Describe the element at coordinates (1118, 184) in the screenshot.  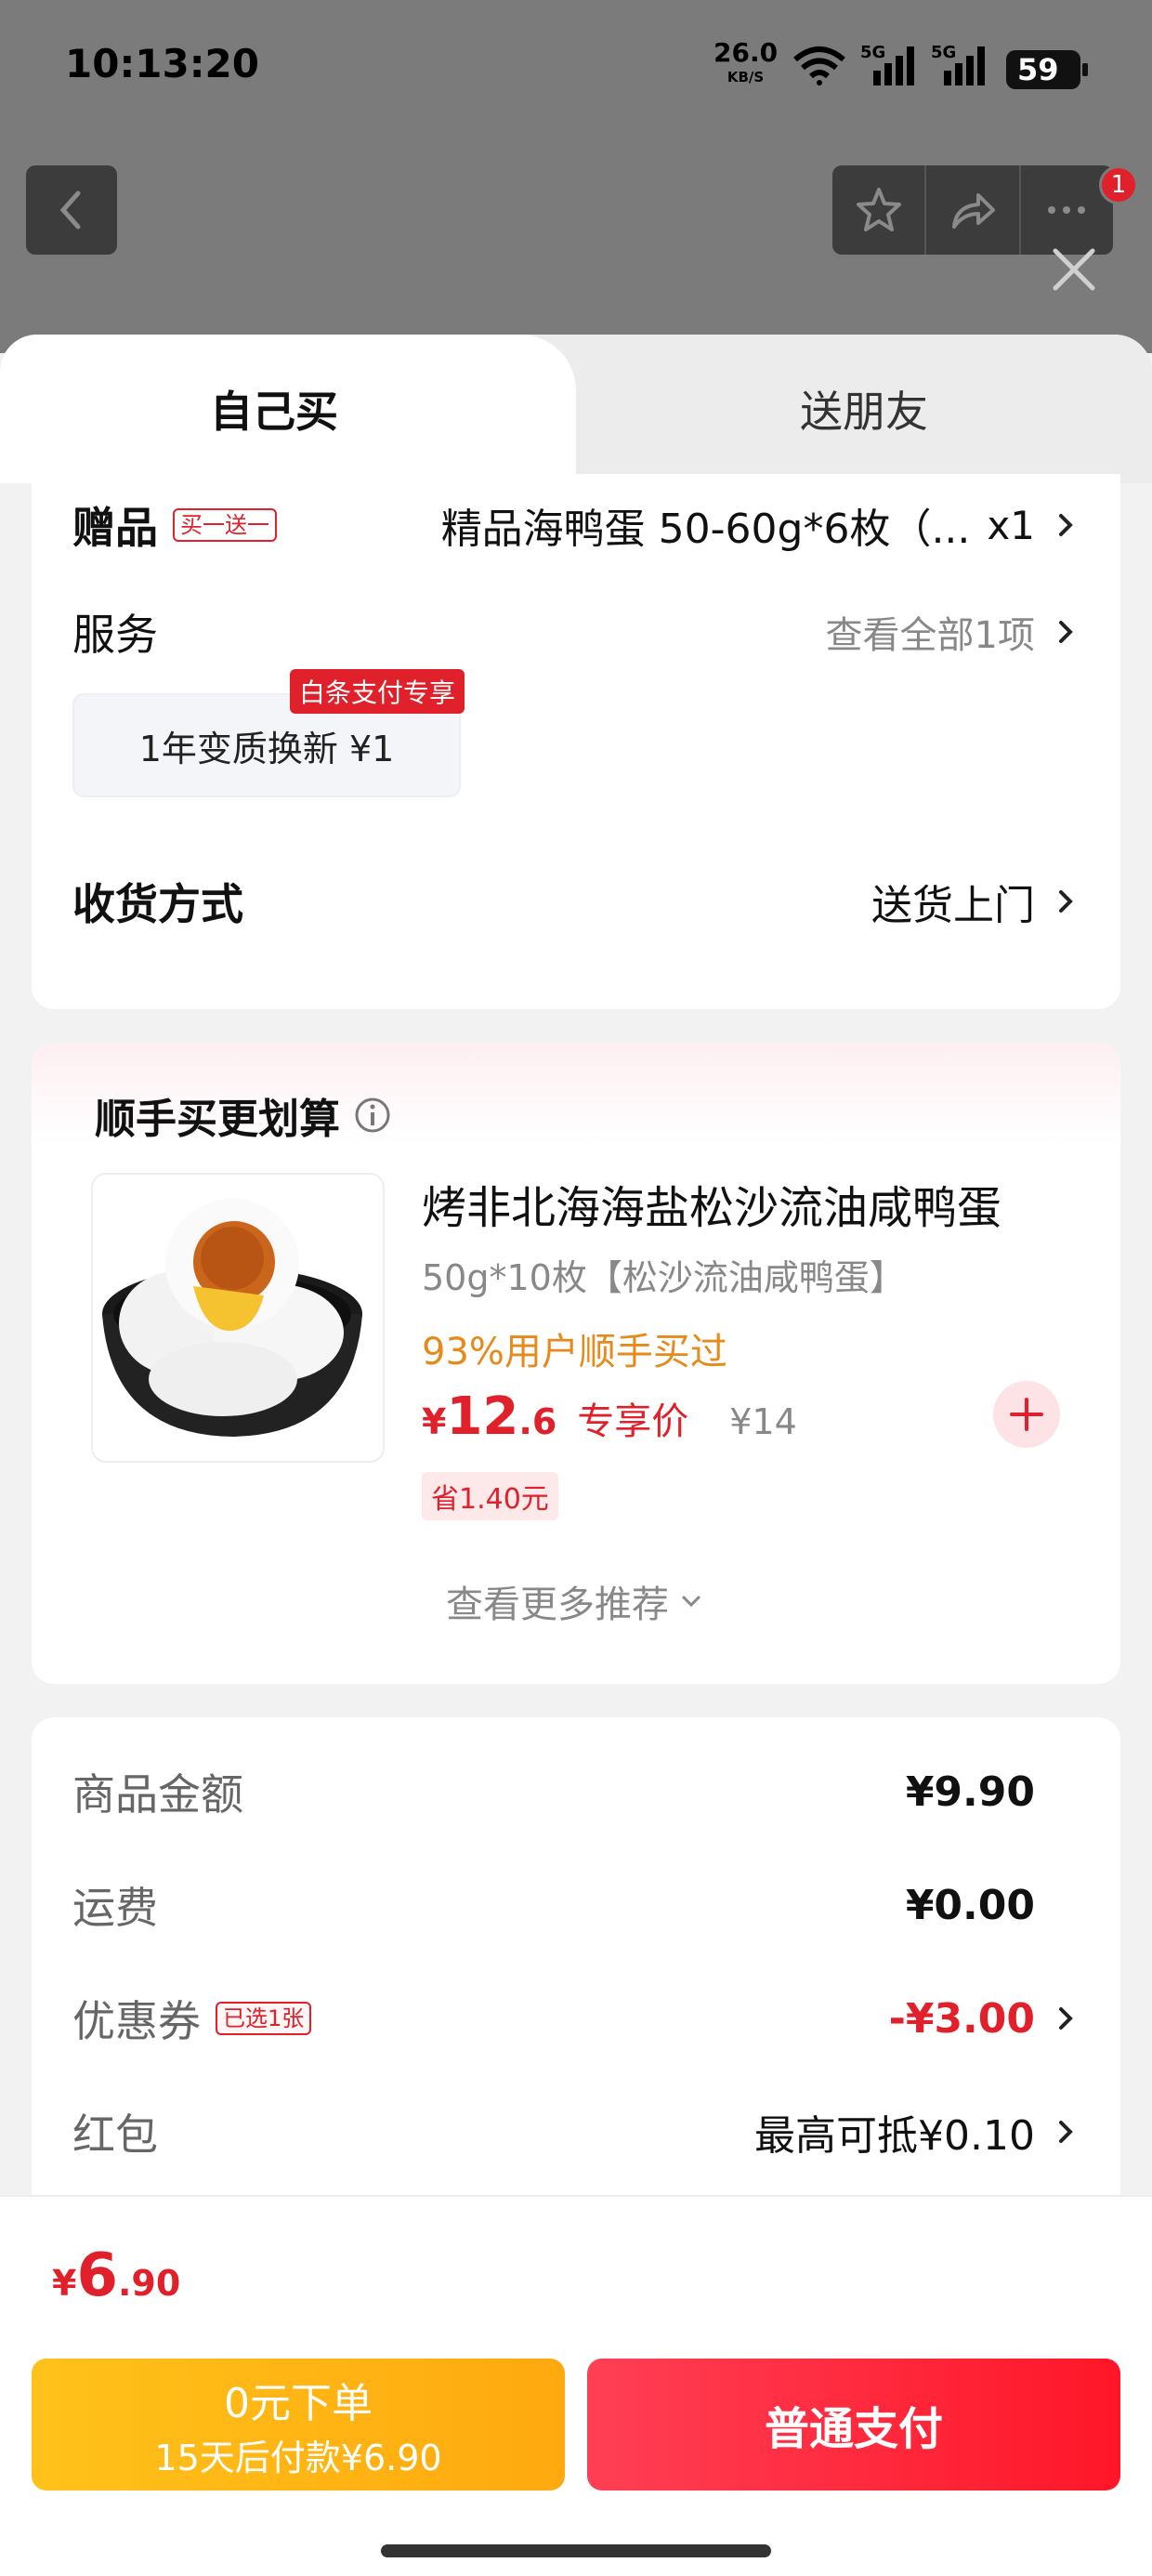
I see `notification-badge: 1` at that location.